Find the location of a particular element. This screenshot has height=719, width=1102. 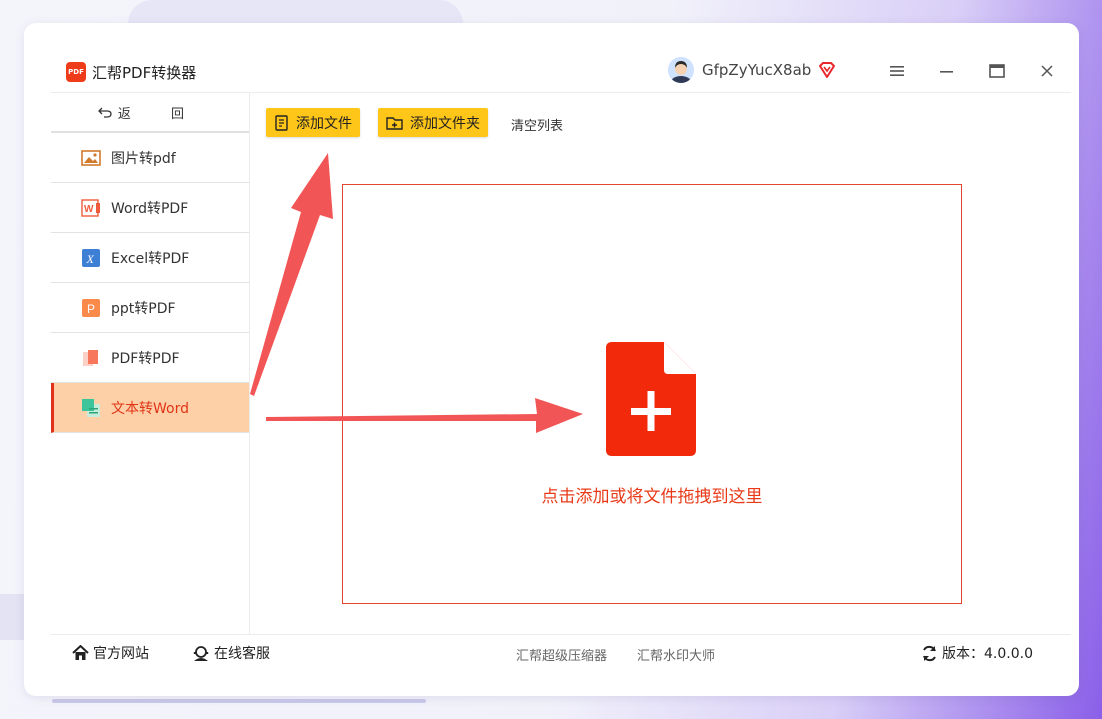

online-support-link: 在线客服 is located at coordinates (231, 653).